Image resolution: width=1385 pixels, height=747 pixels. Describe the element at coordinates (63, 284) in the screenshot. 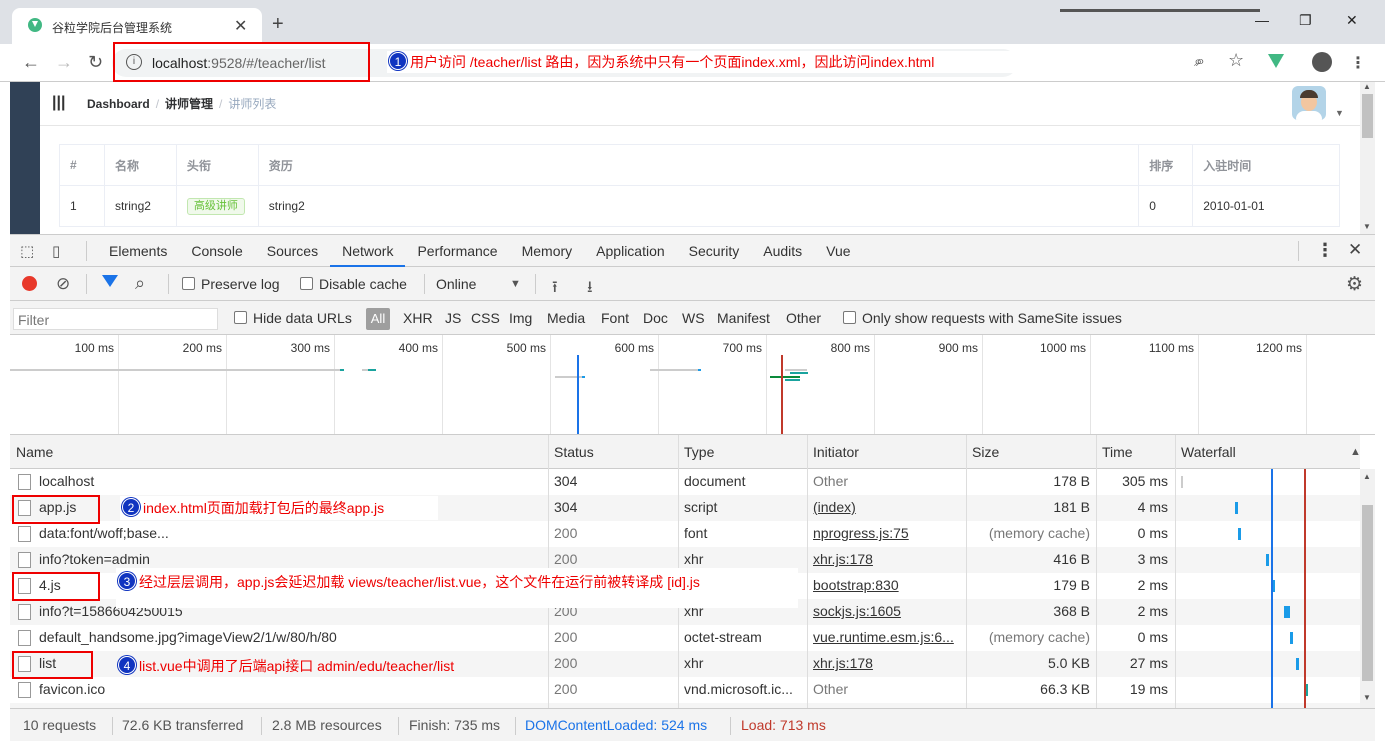

I see `clear-icon: ⊘` at that location.